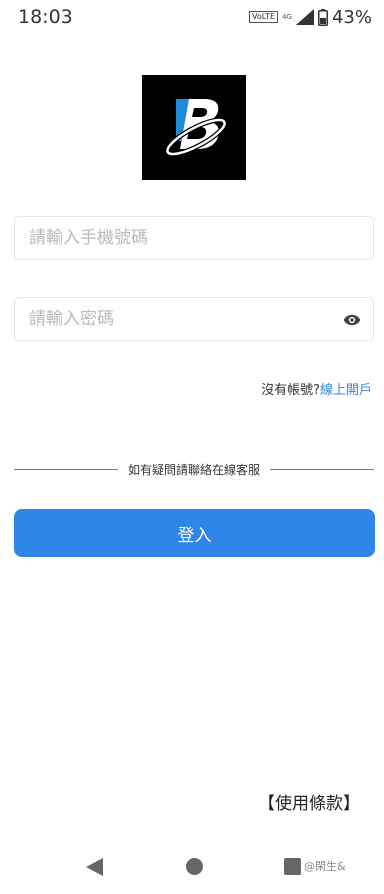  What do you see at coordinates (45, 17) in the screenshot?
I see `status-time: 18:03` at bounding box center [45, 17].